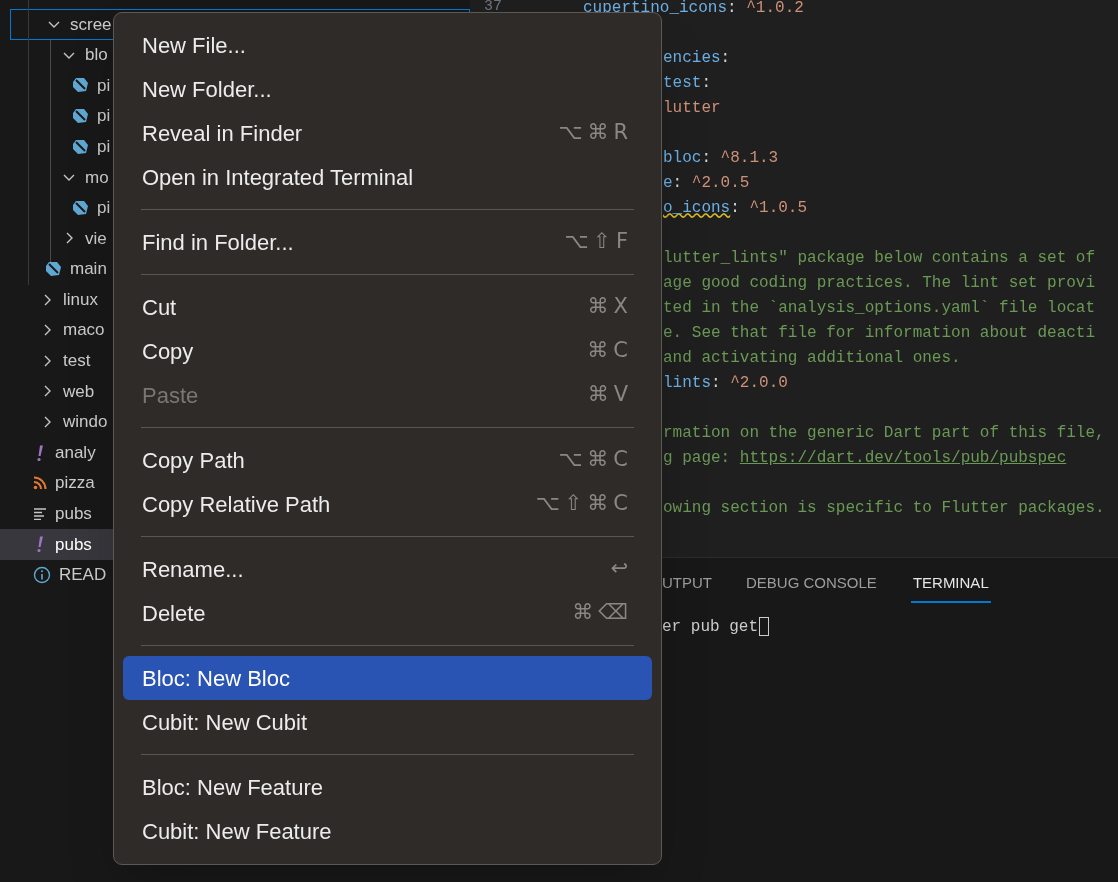  Describe the element at coordinates (610, 351) in the screenshot. I see `shortcut-text: ⌘C` at that location.